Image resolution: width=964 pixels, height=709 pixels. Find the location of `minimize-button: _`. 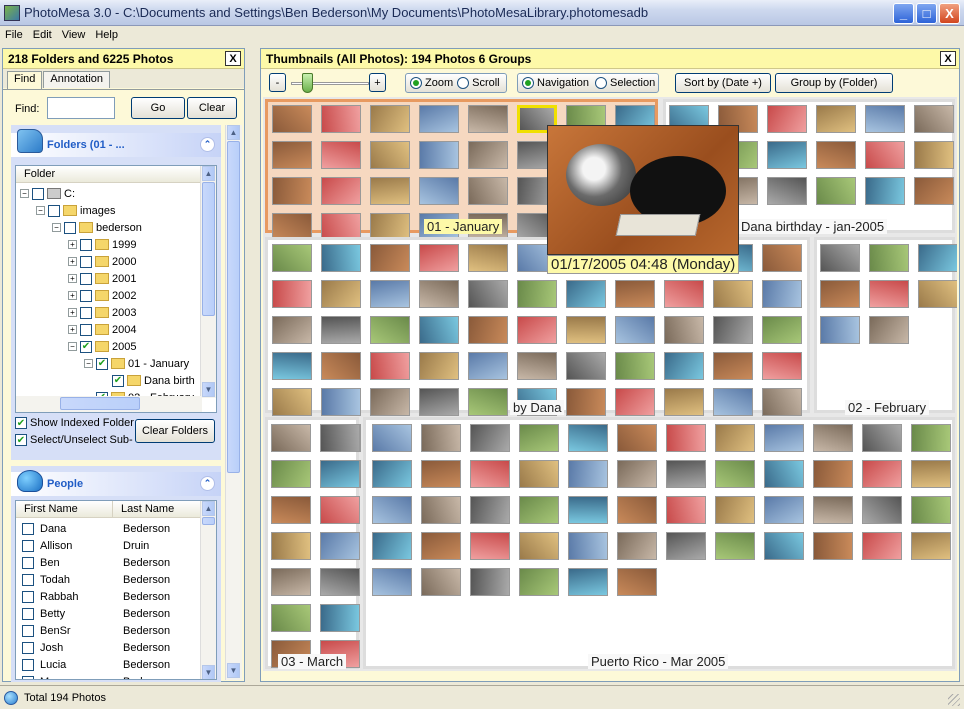

minimize-button: _ is located at coordinates (903, 13).